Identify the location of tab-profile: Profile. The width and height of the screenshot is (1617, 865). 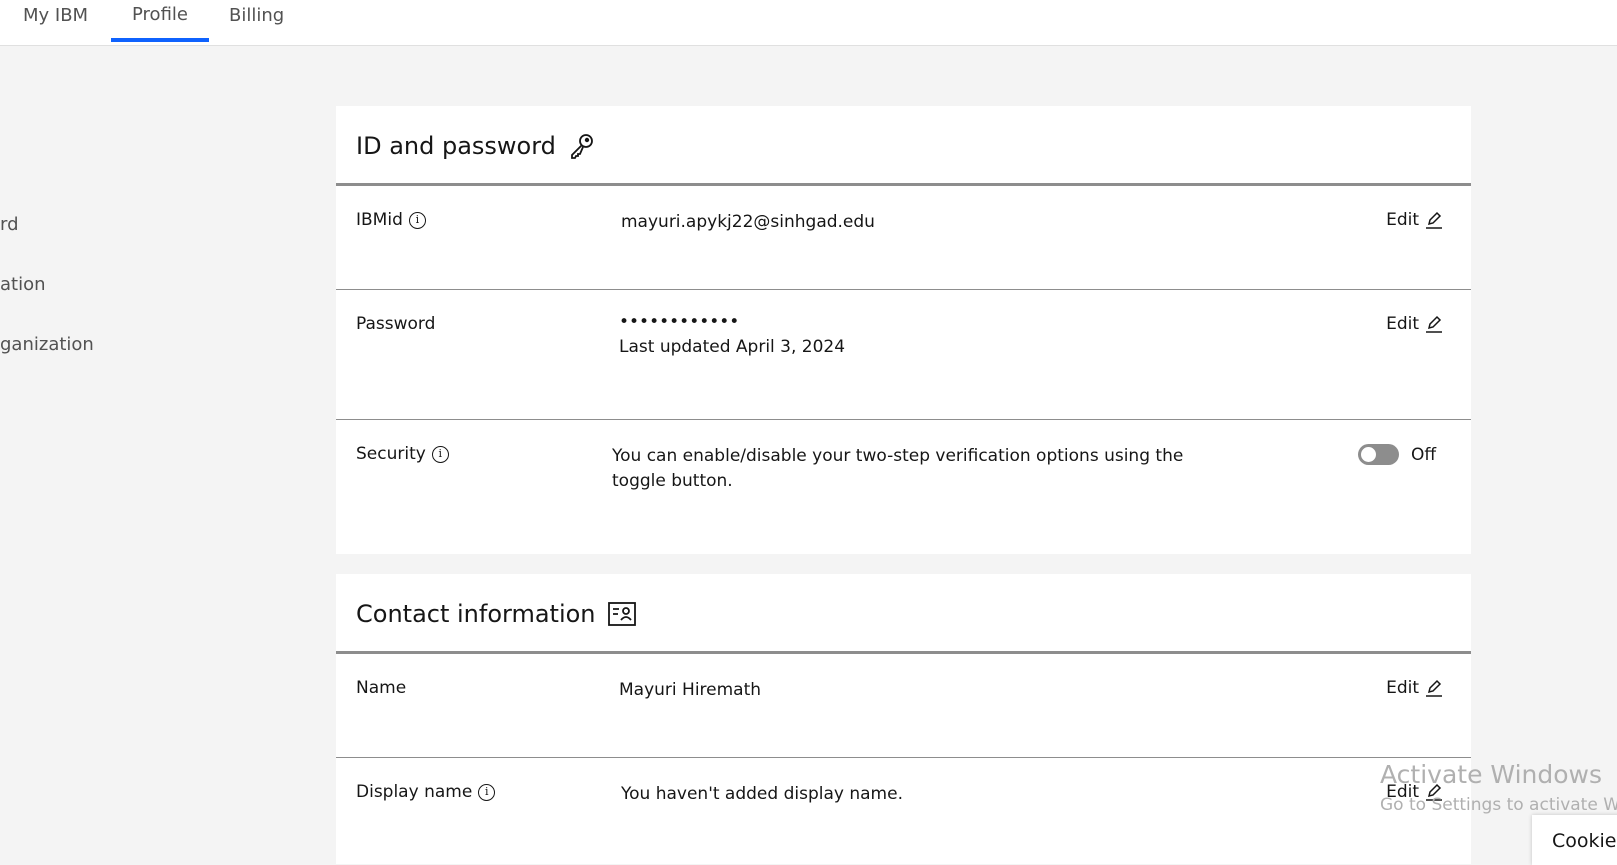
(160, 21).